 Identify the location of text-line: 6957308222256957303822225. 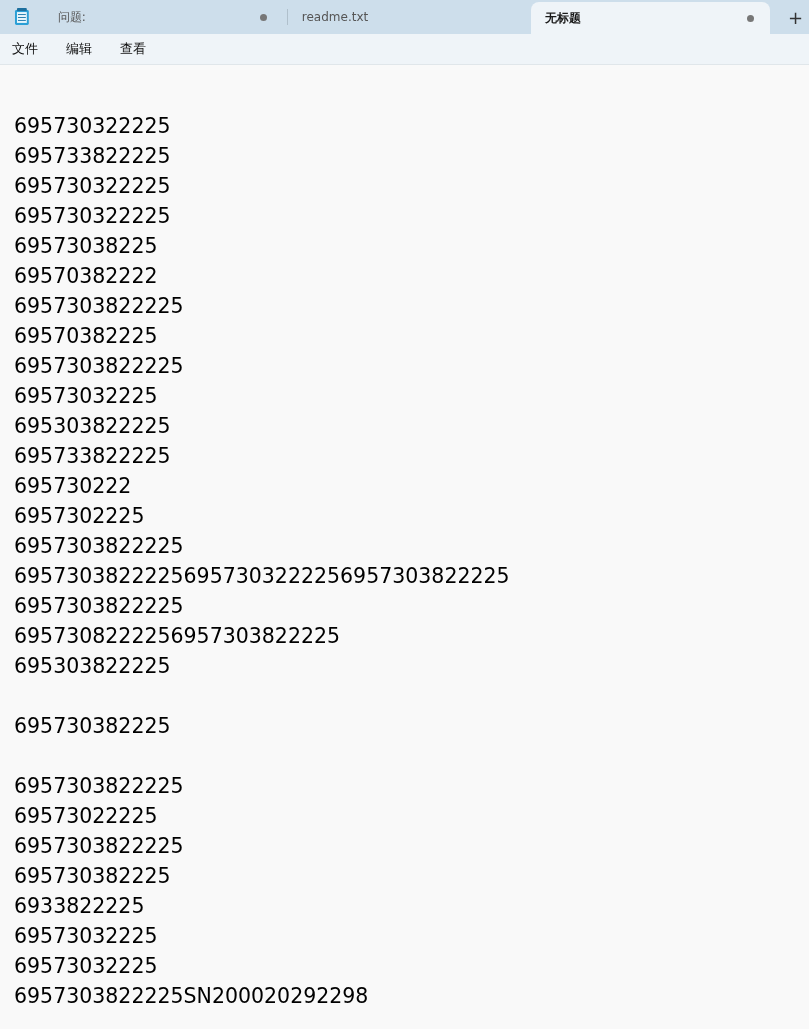
(178, 636).